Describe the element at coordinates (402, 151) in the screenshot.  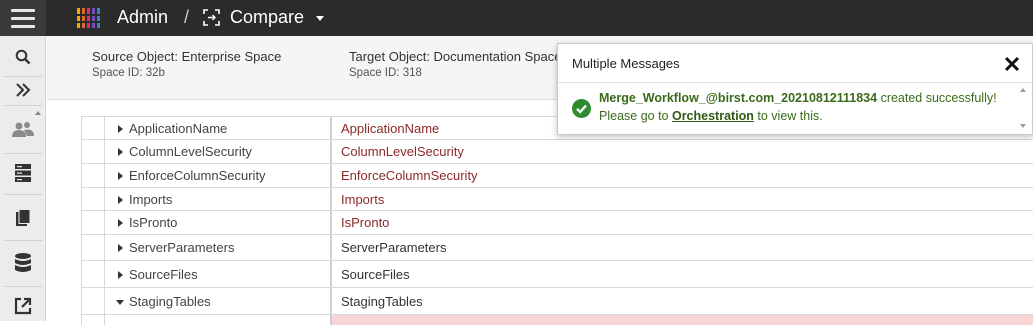
I see `target-value: ColumnLevelSecurity` at that location.